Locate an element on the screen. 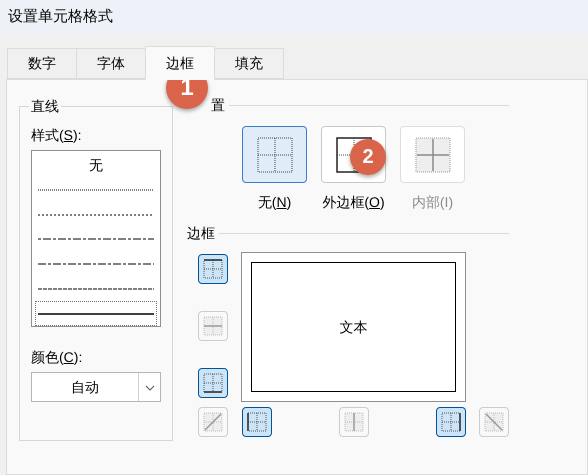  line-style-option: 无 is located at coordinates (96, 165).